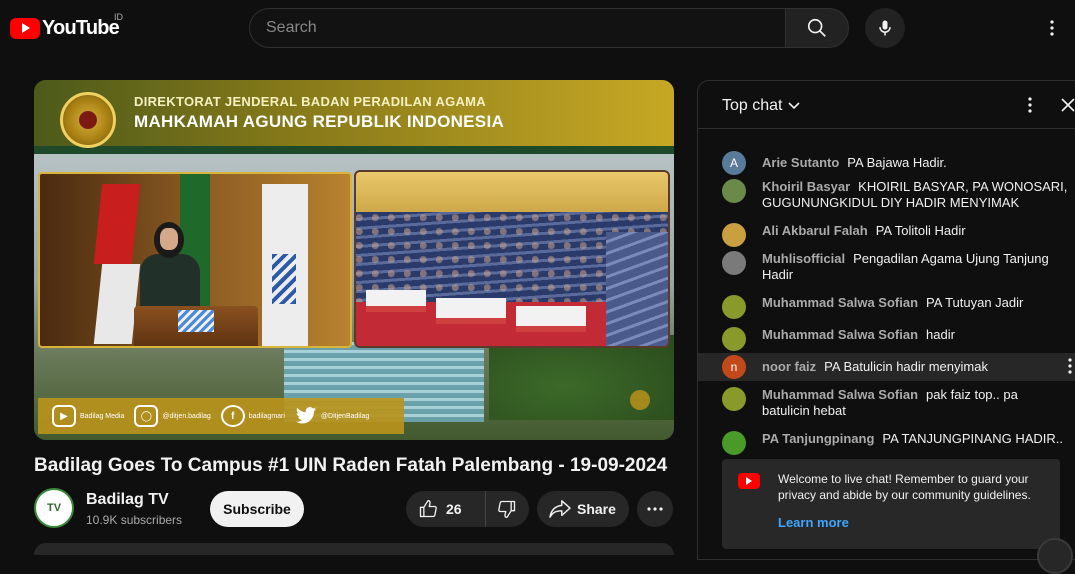 Image resolution: width=1075 pixels, height=574 pixels. Describe the element at coordinates (345, 416) in the screenshot. I see `social-label: @DitjenBadilag` at that location.